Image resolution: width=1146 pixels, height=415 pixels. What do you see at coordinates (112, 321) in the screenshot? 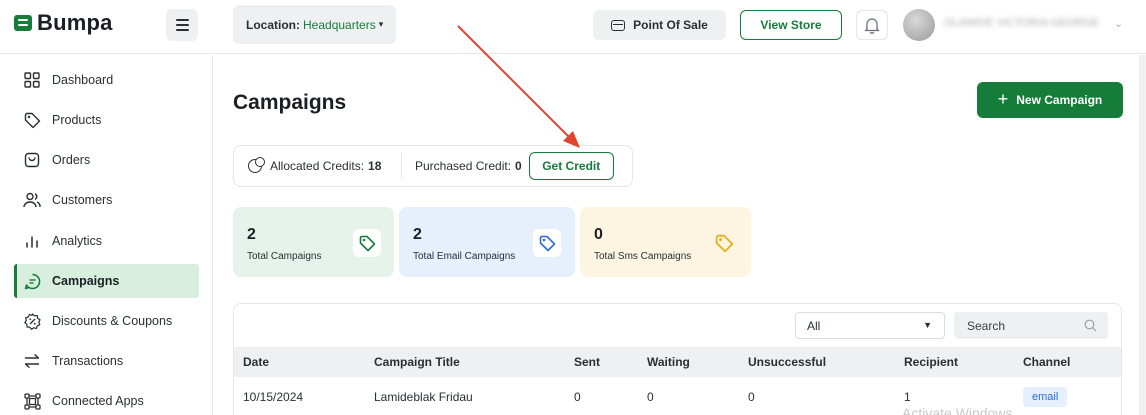
I see `sidebar-item-label: Discounts & Coupons` at bounding box center [112, 321].